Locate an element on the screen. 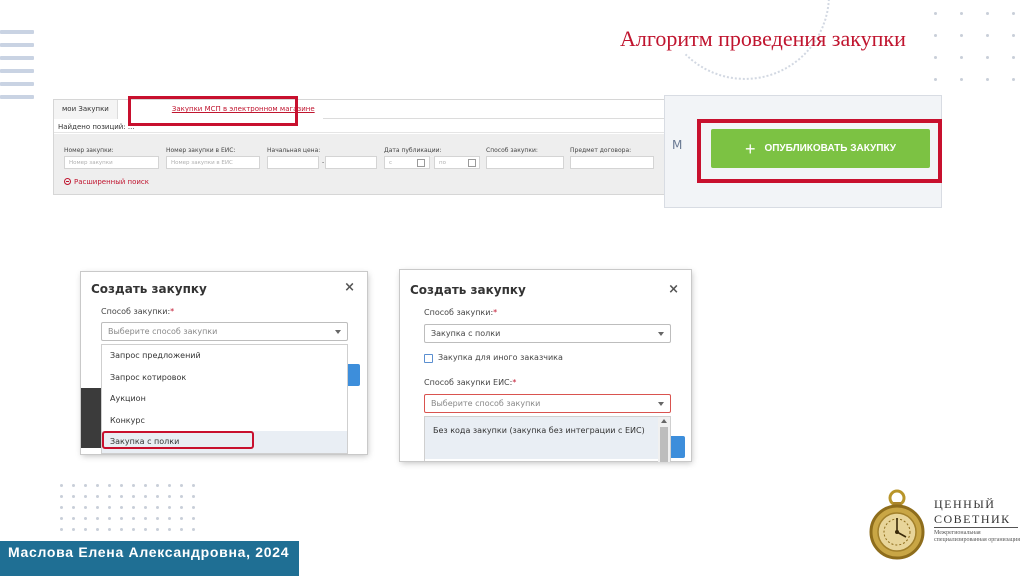  date-label: Дата публикации: is located at coordinates (413, 150).